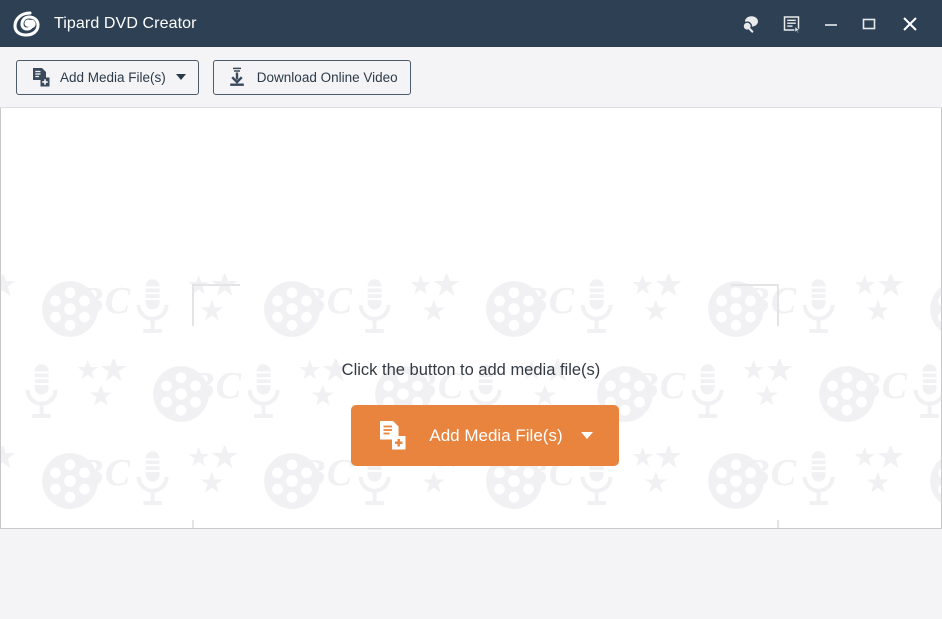 The width and height of the screenshot is (942, 619). Describe the element at coordinates (113, 77) in the screenshot. I see `add-media-files-label: Add Media File(s)` at that location.